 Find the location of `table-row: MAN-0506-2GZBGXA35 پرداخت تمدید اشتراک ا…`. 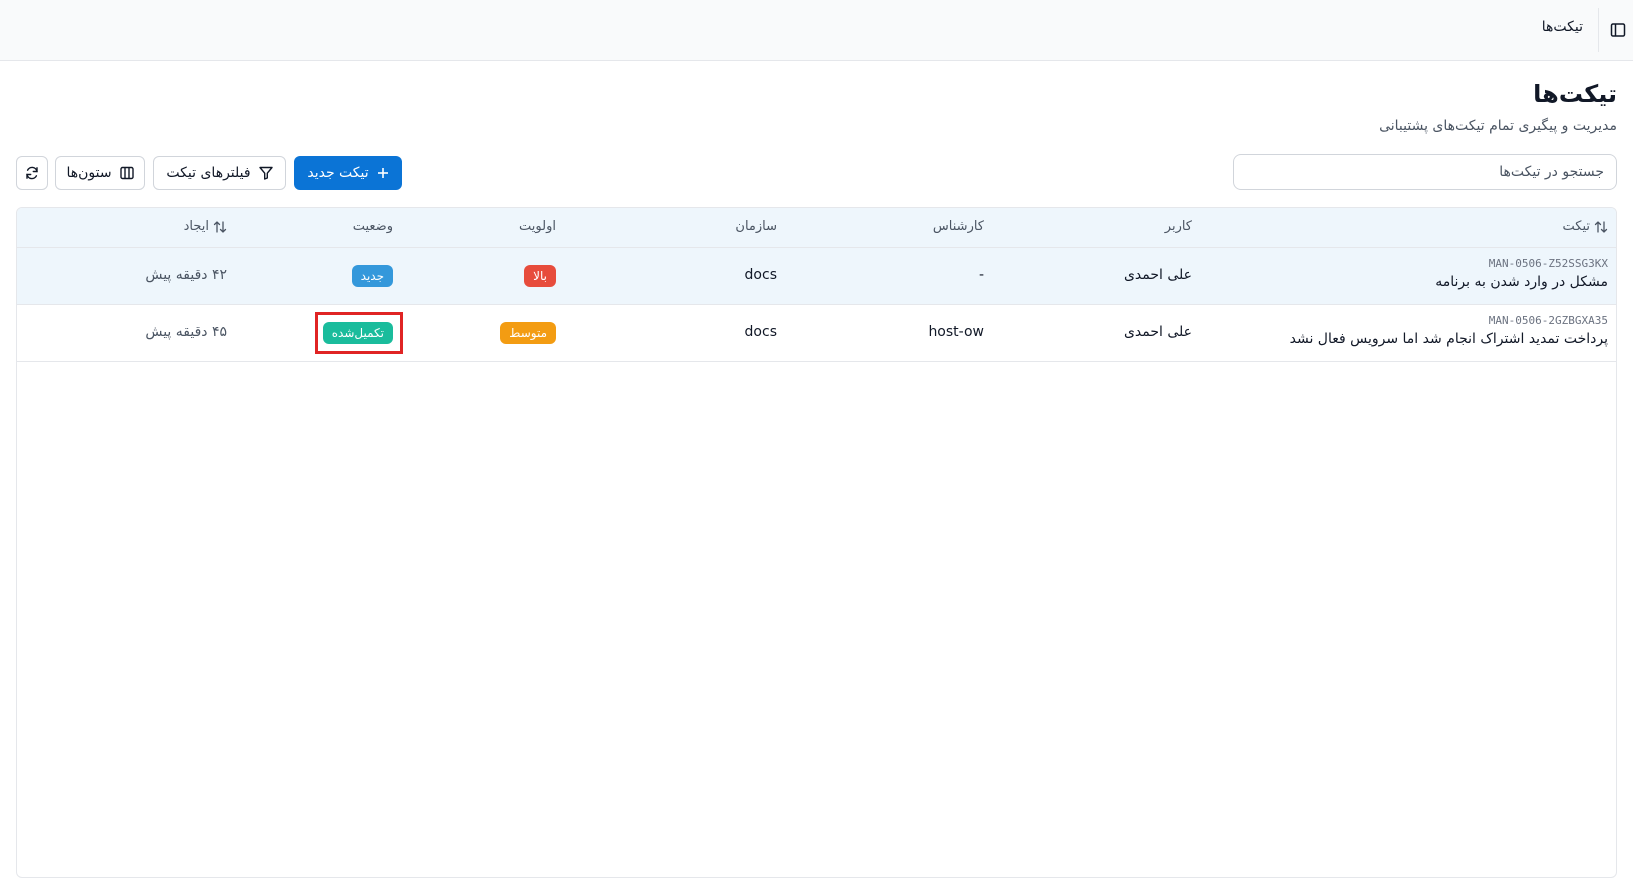

table-row: MAN-0506-2GZBGXA35 پرداخت تمدید اشتراک ا… is located at coordinates (816, 333).